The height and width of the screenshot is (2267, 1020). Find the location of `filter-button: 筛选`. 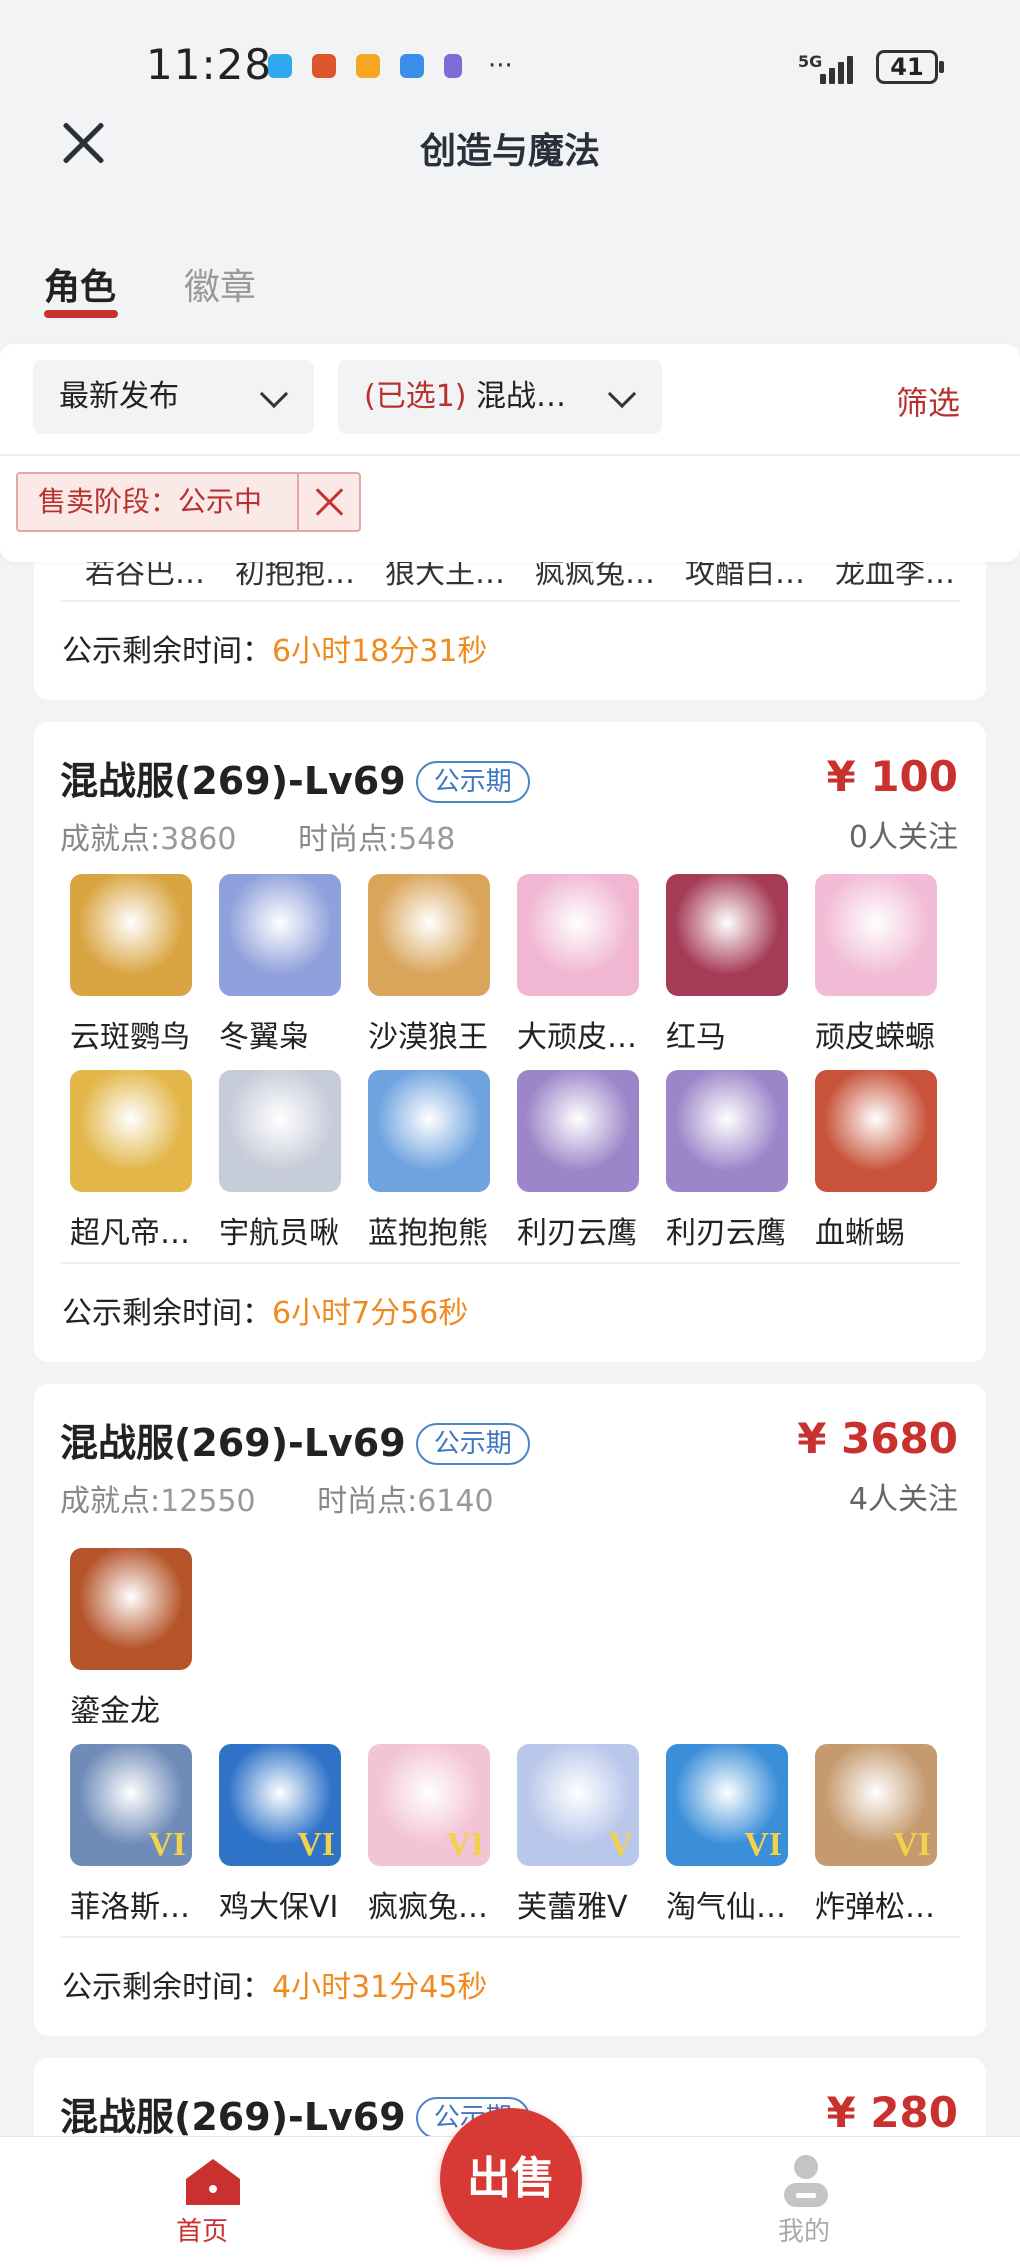

filter-button: 筛选 is located at coordinates (928, 401).